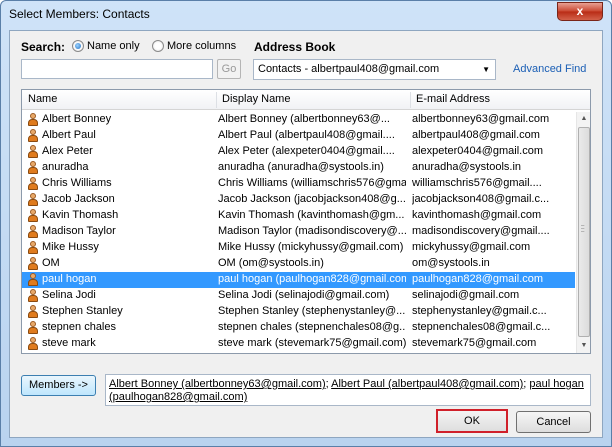 This screenshot has height=447, width=612. I want to click on search-label: Search:, so click(43, 47).